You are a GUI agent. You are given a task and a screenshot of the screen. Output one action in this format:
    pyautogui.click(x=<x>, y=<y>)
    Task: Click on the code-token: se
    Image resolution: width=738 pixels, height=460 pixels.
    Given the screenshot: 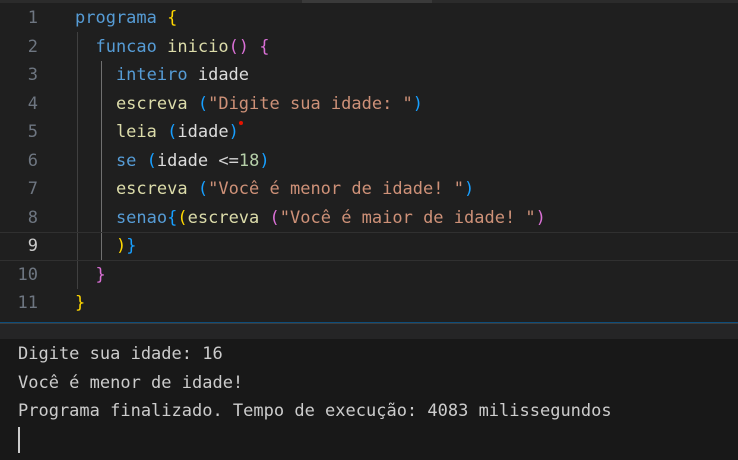 What is the action you would take?
    pyautogui.click(x=106, y=160)
    